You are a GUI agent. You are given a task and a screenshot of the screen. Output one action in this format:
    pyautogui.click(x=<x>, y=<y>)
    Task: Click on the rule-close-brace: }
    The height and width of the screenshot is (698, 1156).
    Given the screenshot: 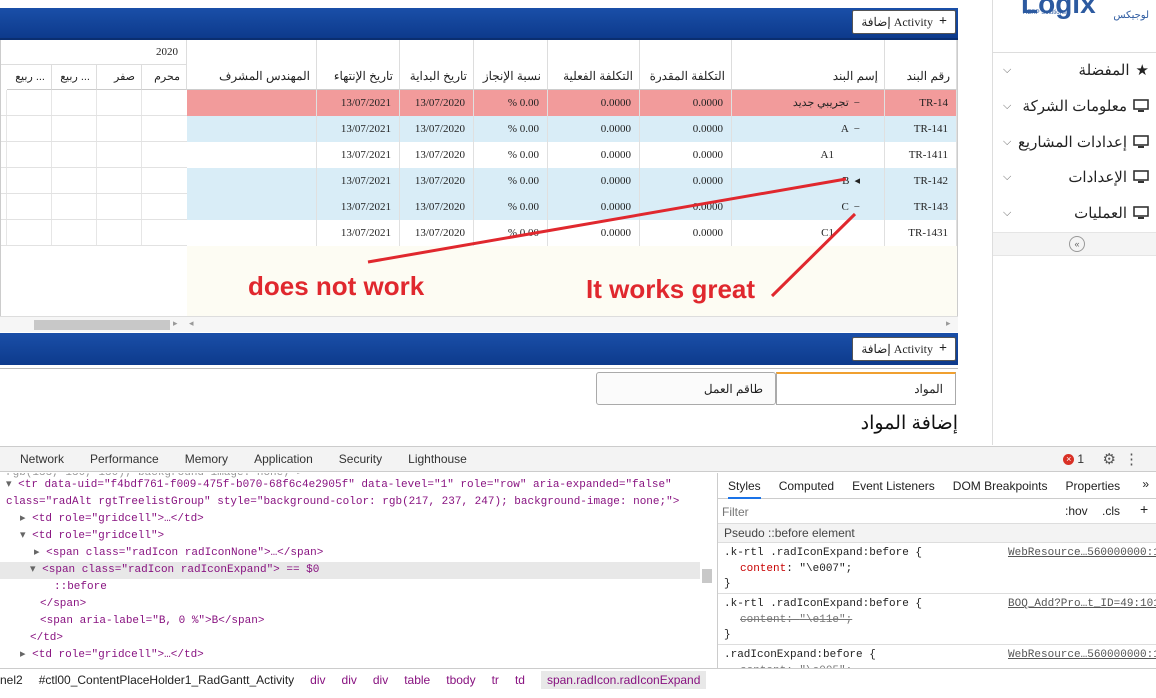 What is the action you would take?
    pyautogui.click(x=727, y=635)
    